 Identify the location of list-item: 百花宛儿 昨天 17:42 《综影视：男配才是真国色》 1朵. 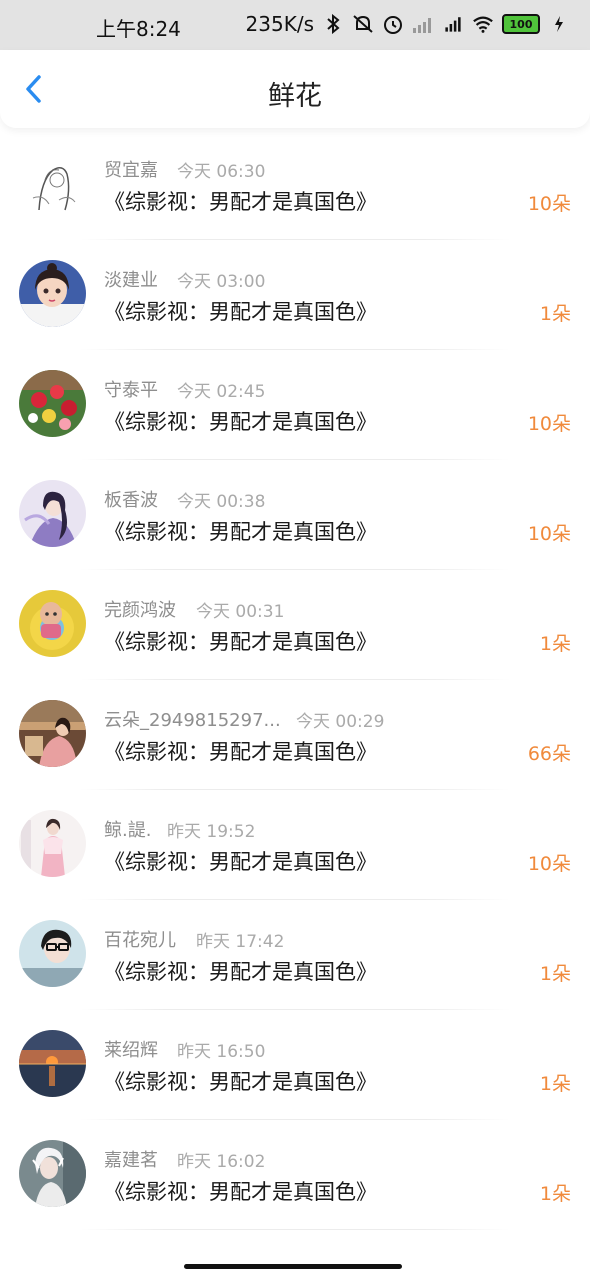
(295, 955).